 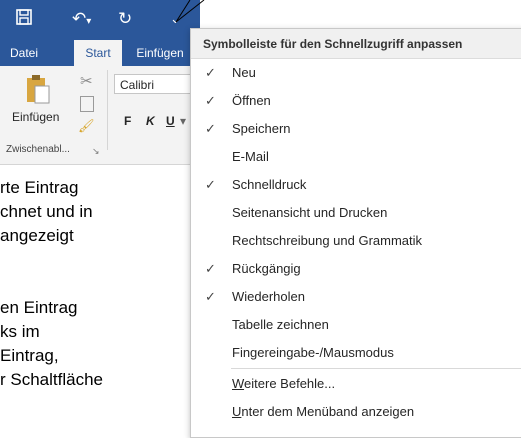 What do you see at coordinates (46, 211) in the screenshot?
I see `document-text-line: chnet und in` at bounding box center [46, 211].